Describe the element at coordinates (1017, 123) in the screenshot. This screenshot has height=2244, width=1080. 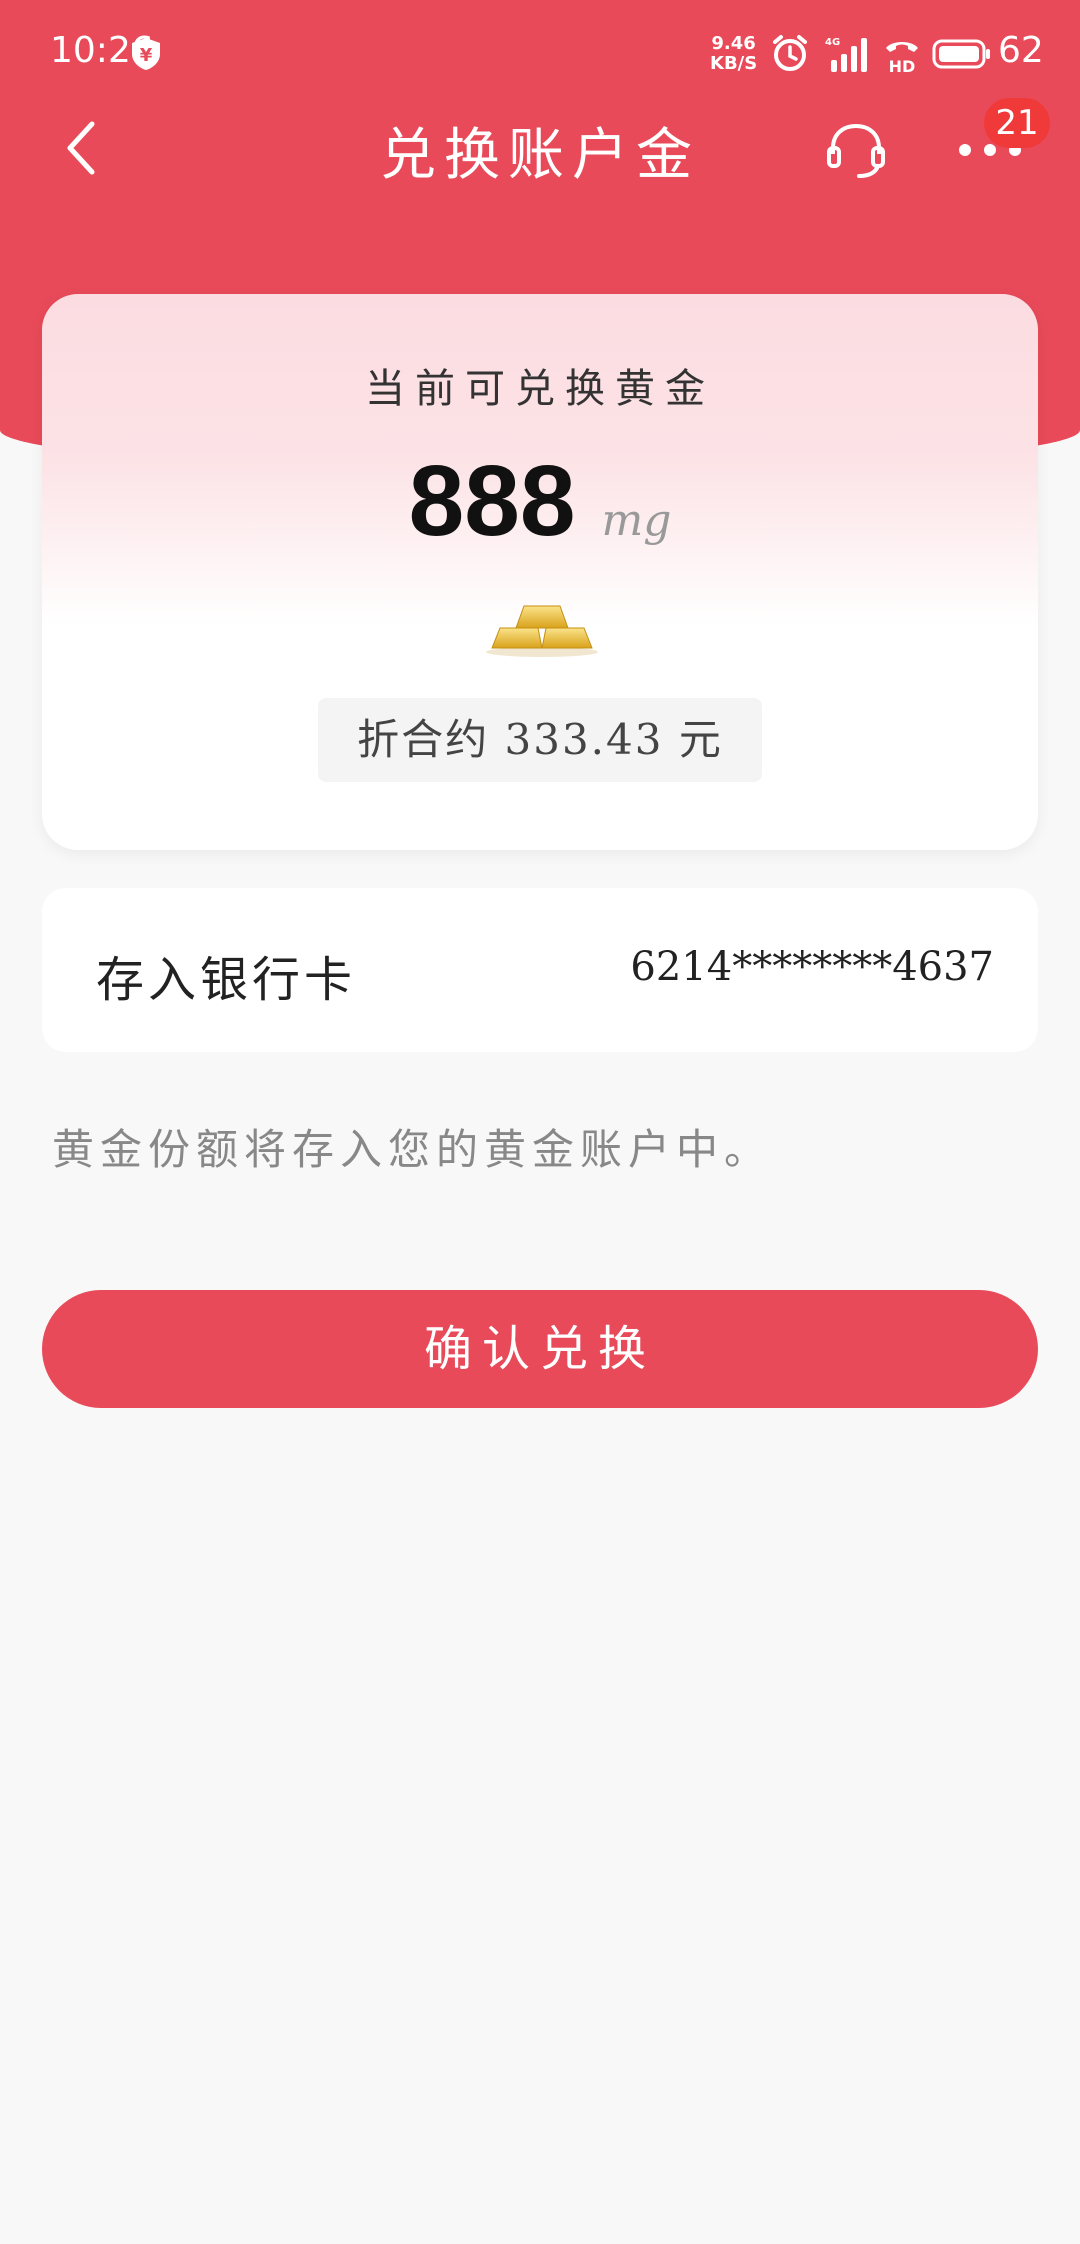
I see `notification-badge: 21` at that location.